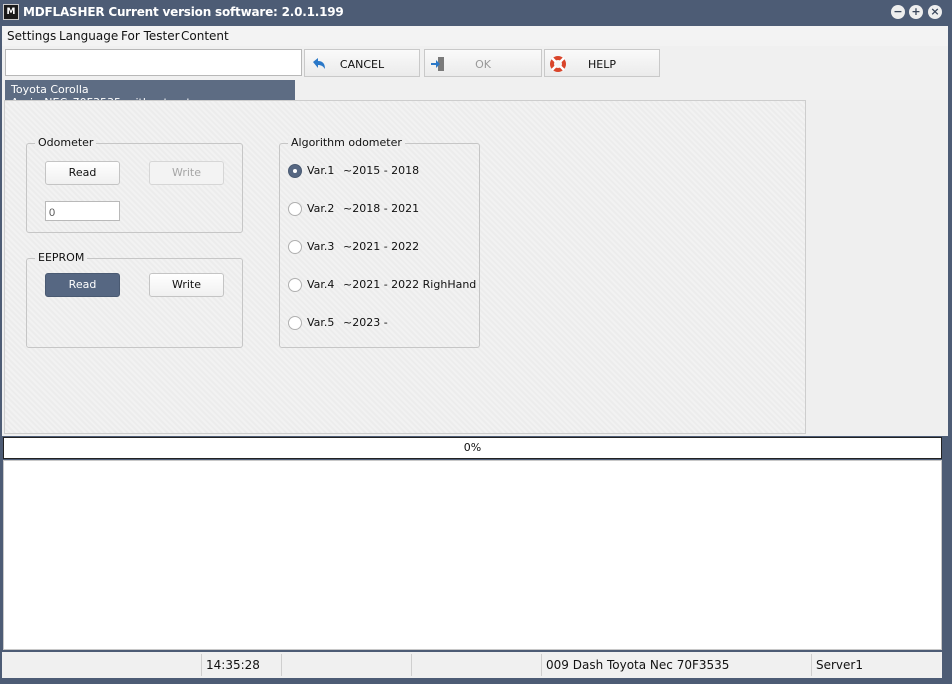 The height and width of the screenshot is (684, 952). I want to click on option-range-label: ~2021 - 2022 RighHand, so click(410, 284).